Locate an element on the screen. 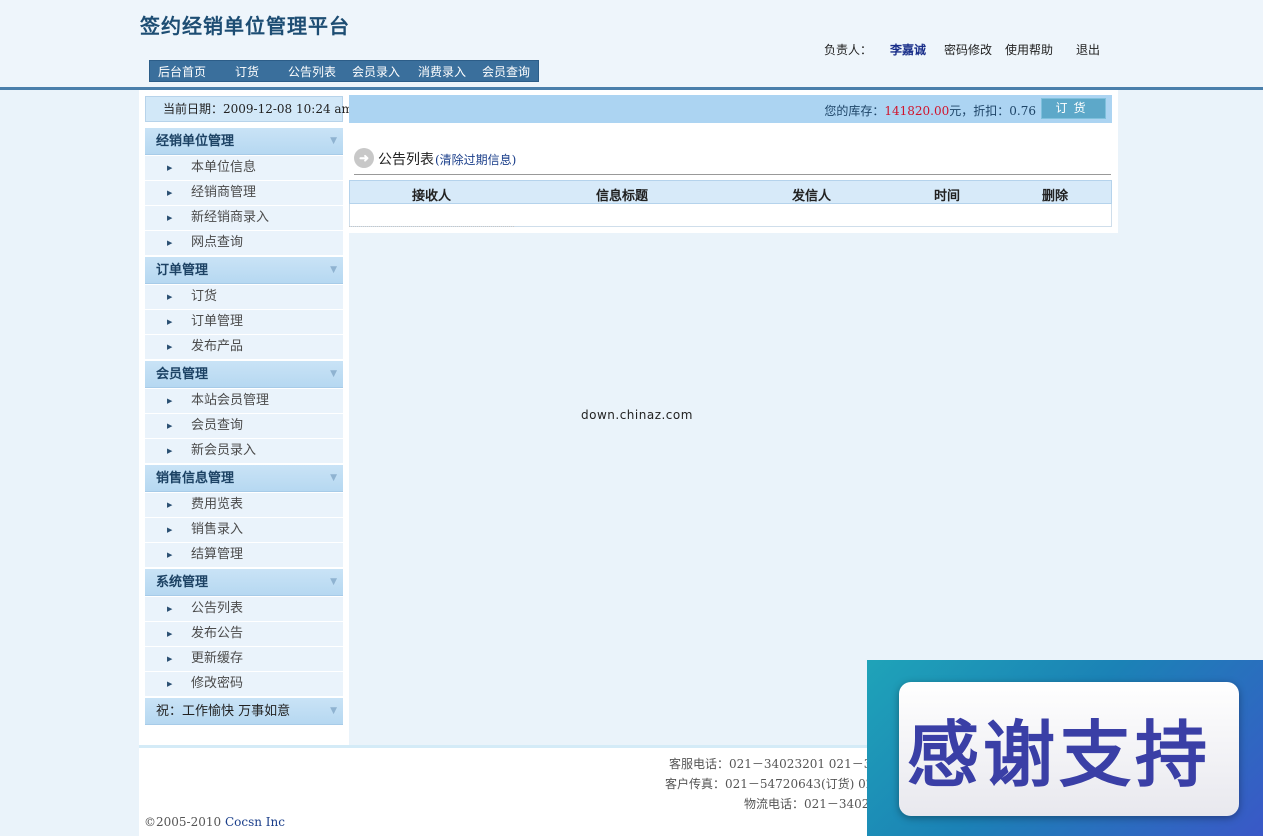  menu-item-label: 新经销商录入 is located at coordinates (230, 217).